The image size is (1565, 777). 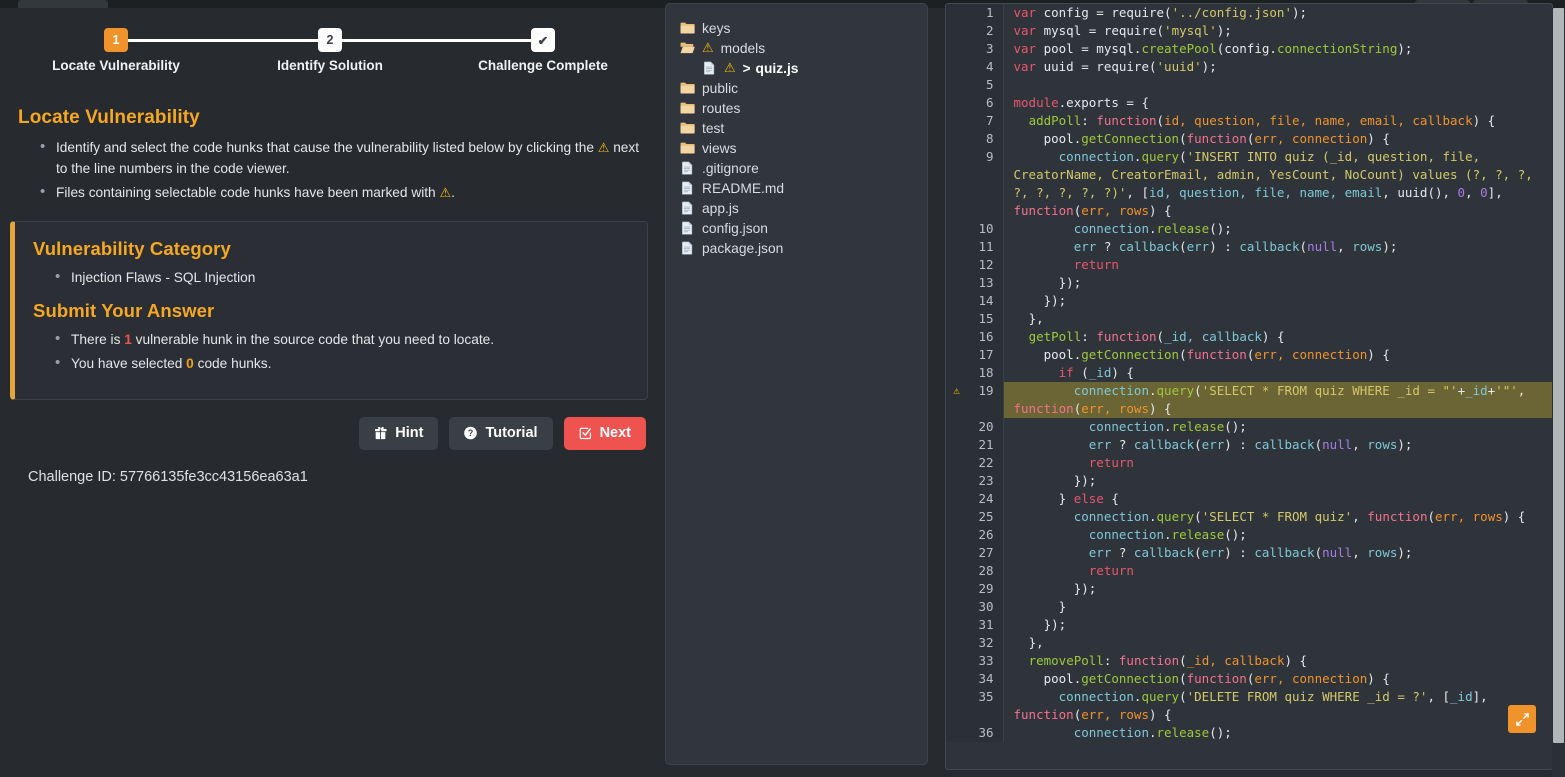 I want to click on stepper-step-3: ✔ Challenge Complete, so click(x=543, y=50).